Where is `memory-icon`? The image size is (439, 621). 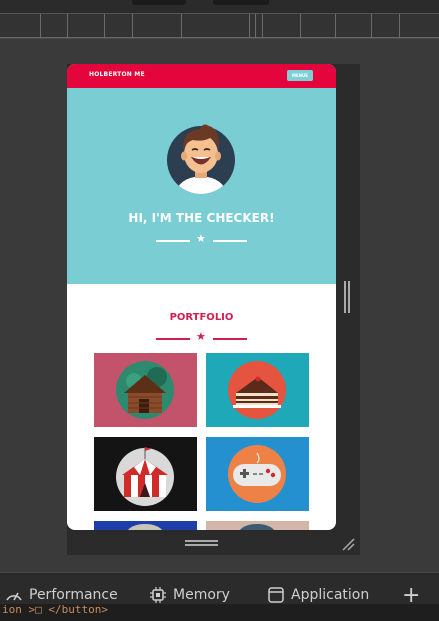
memory-icon is located at coordinates (158, 595).